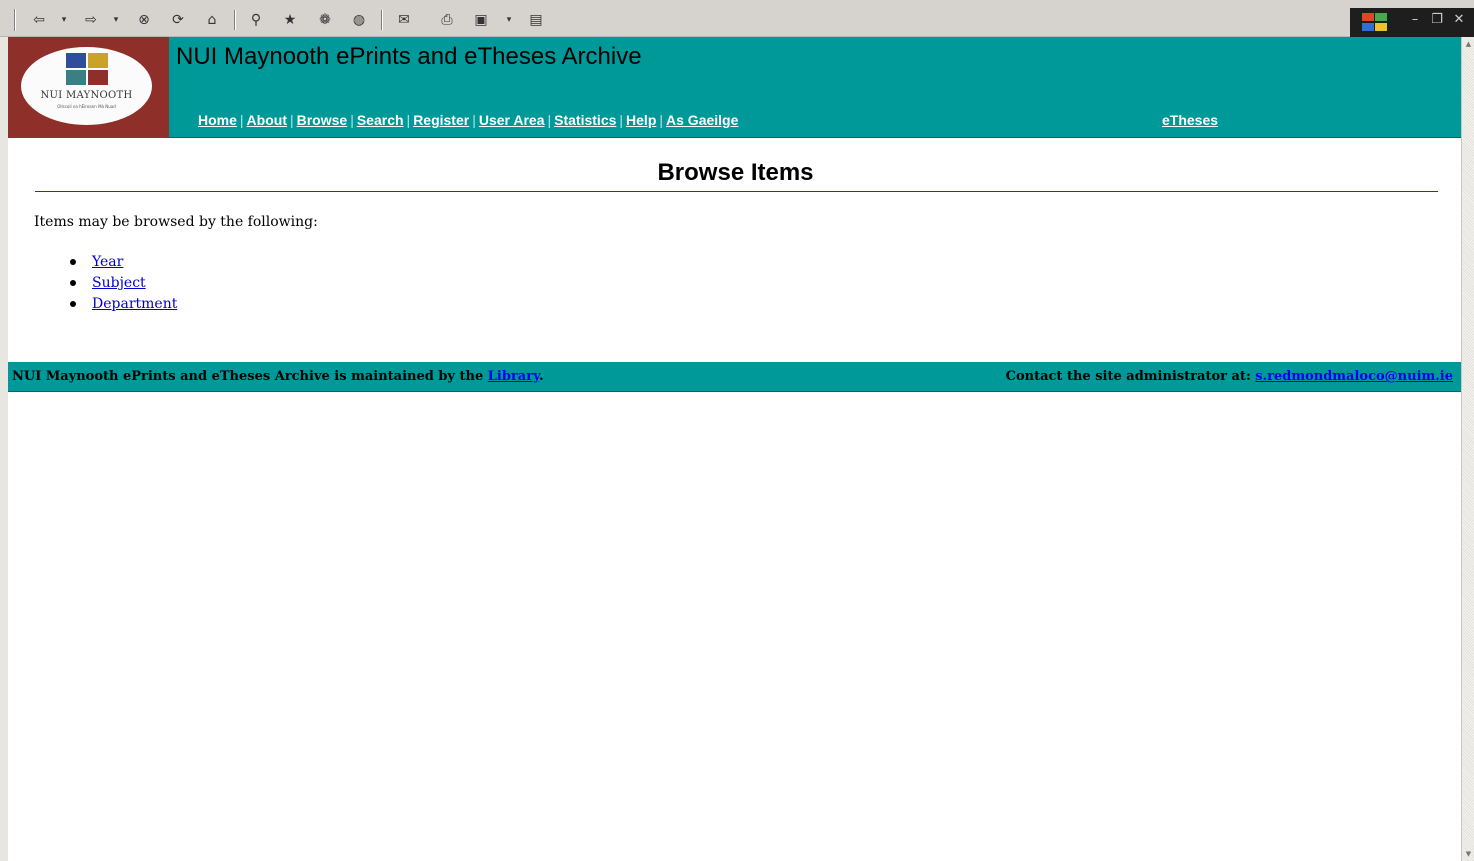 This screenshot has width=1474, height=861. I want to click on forward-dropdown-icon: ▾, so click(116, 20).